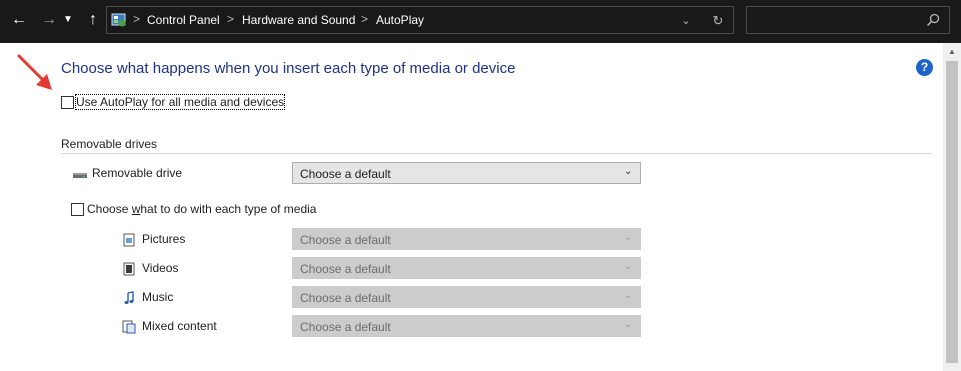 This screenshot has height=371, width=961. What do you see at coordinates (67, 102) in the screenshot?
I see `use-autoplay-checkbox` at bounding box center [67, 102].